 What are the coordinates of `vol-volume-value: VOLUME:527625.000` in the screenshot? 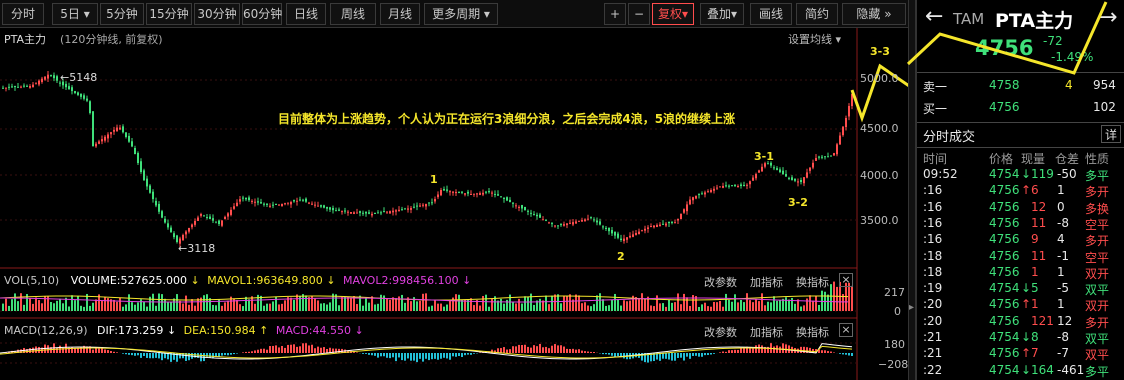 It's located at (128, 280).